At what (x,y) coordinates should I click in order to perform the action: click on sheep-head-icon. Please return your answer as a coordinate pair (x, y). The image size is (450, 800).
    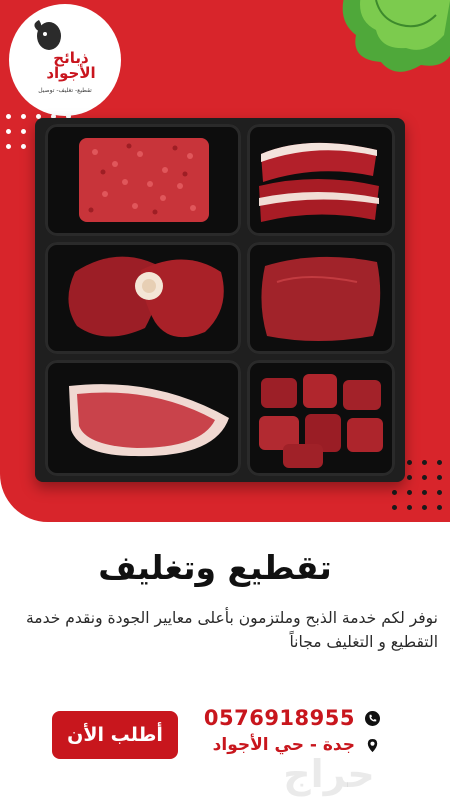
    Looking at the image, I should click on (47, 35).